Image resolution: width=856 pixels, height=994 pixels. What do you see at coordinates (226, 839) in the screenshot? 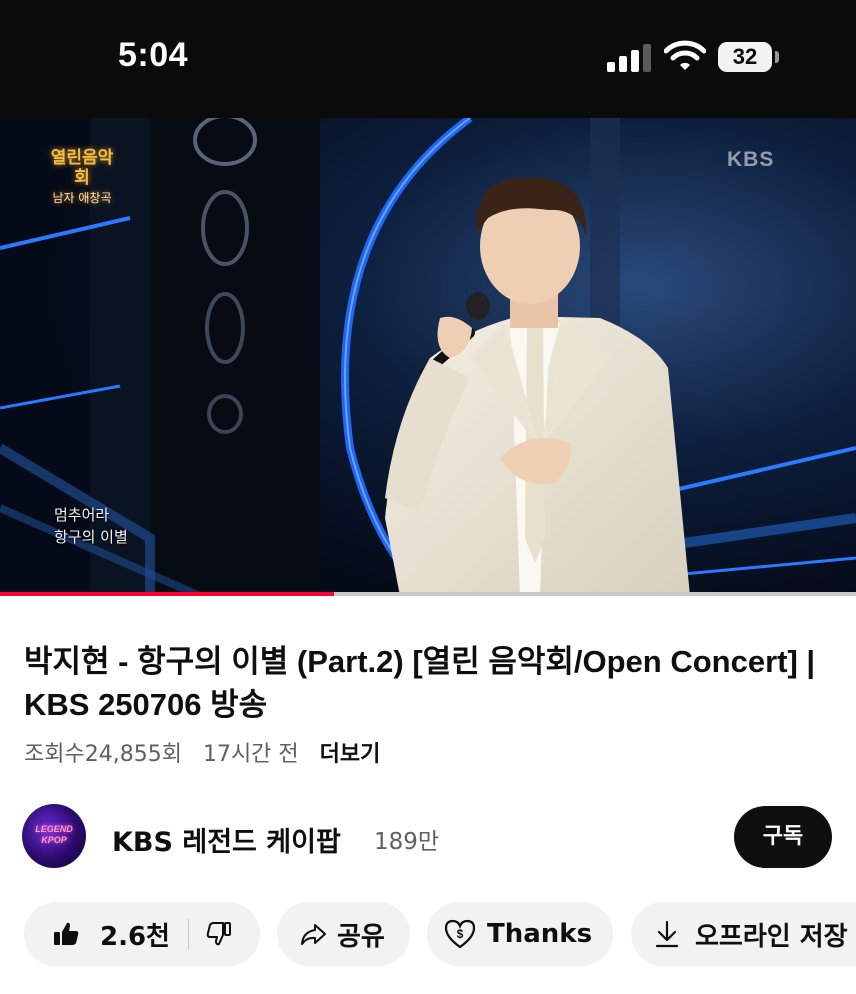
I see `channel-name: KBS 레전드 케이팝` at bounding box center [226, 839].